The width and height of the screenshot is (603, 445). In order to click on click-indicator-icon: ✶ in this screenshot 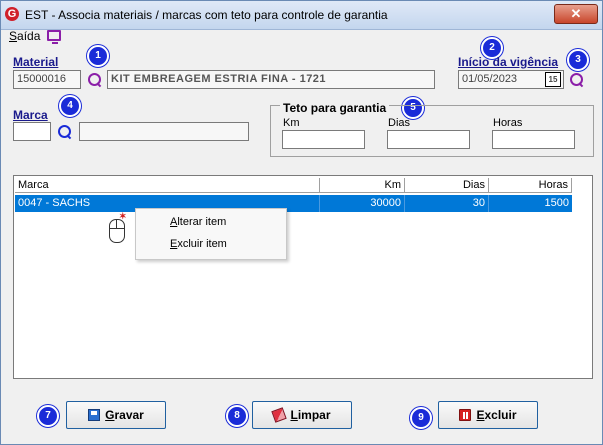, I will do `click(123, 216)`.